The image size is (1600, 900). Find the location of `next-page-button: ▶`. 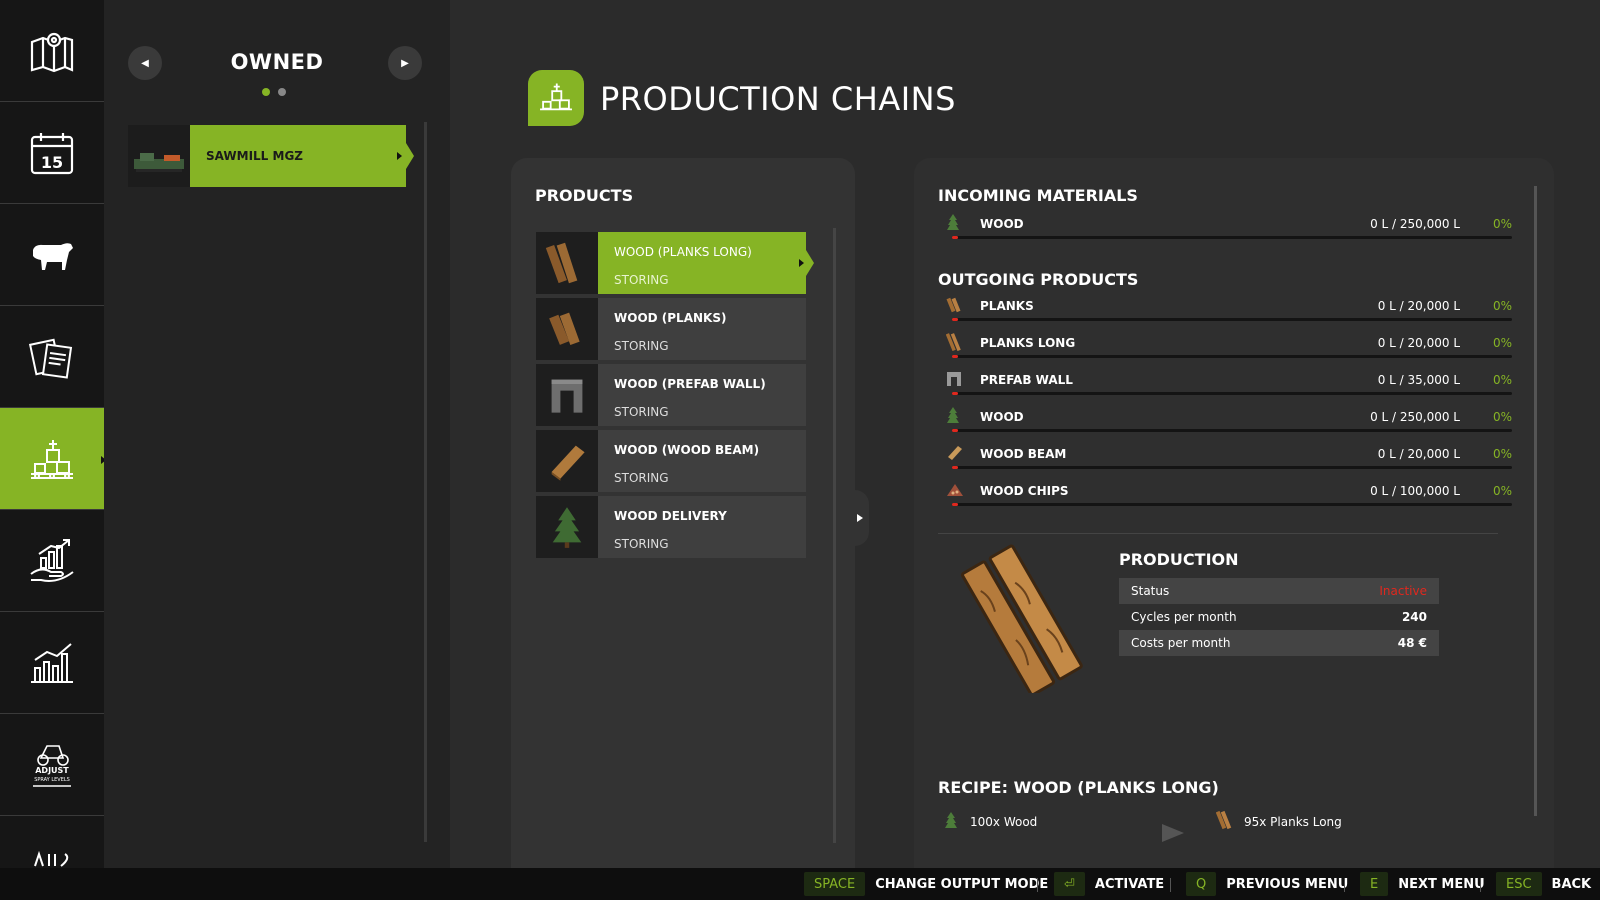

next-page-button: ▶ is located at coordinates (405, 63).